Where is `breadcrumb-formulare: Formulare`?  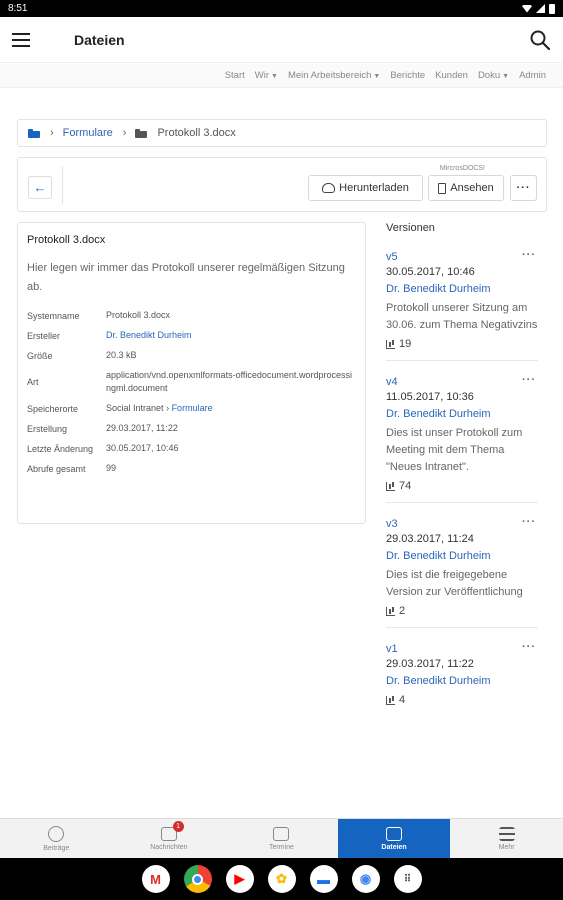
breadcrumb-formulare: Formulare is located at coordinates (88, 133).